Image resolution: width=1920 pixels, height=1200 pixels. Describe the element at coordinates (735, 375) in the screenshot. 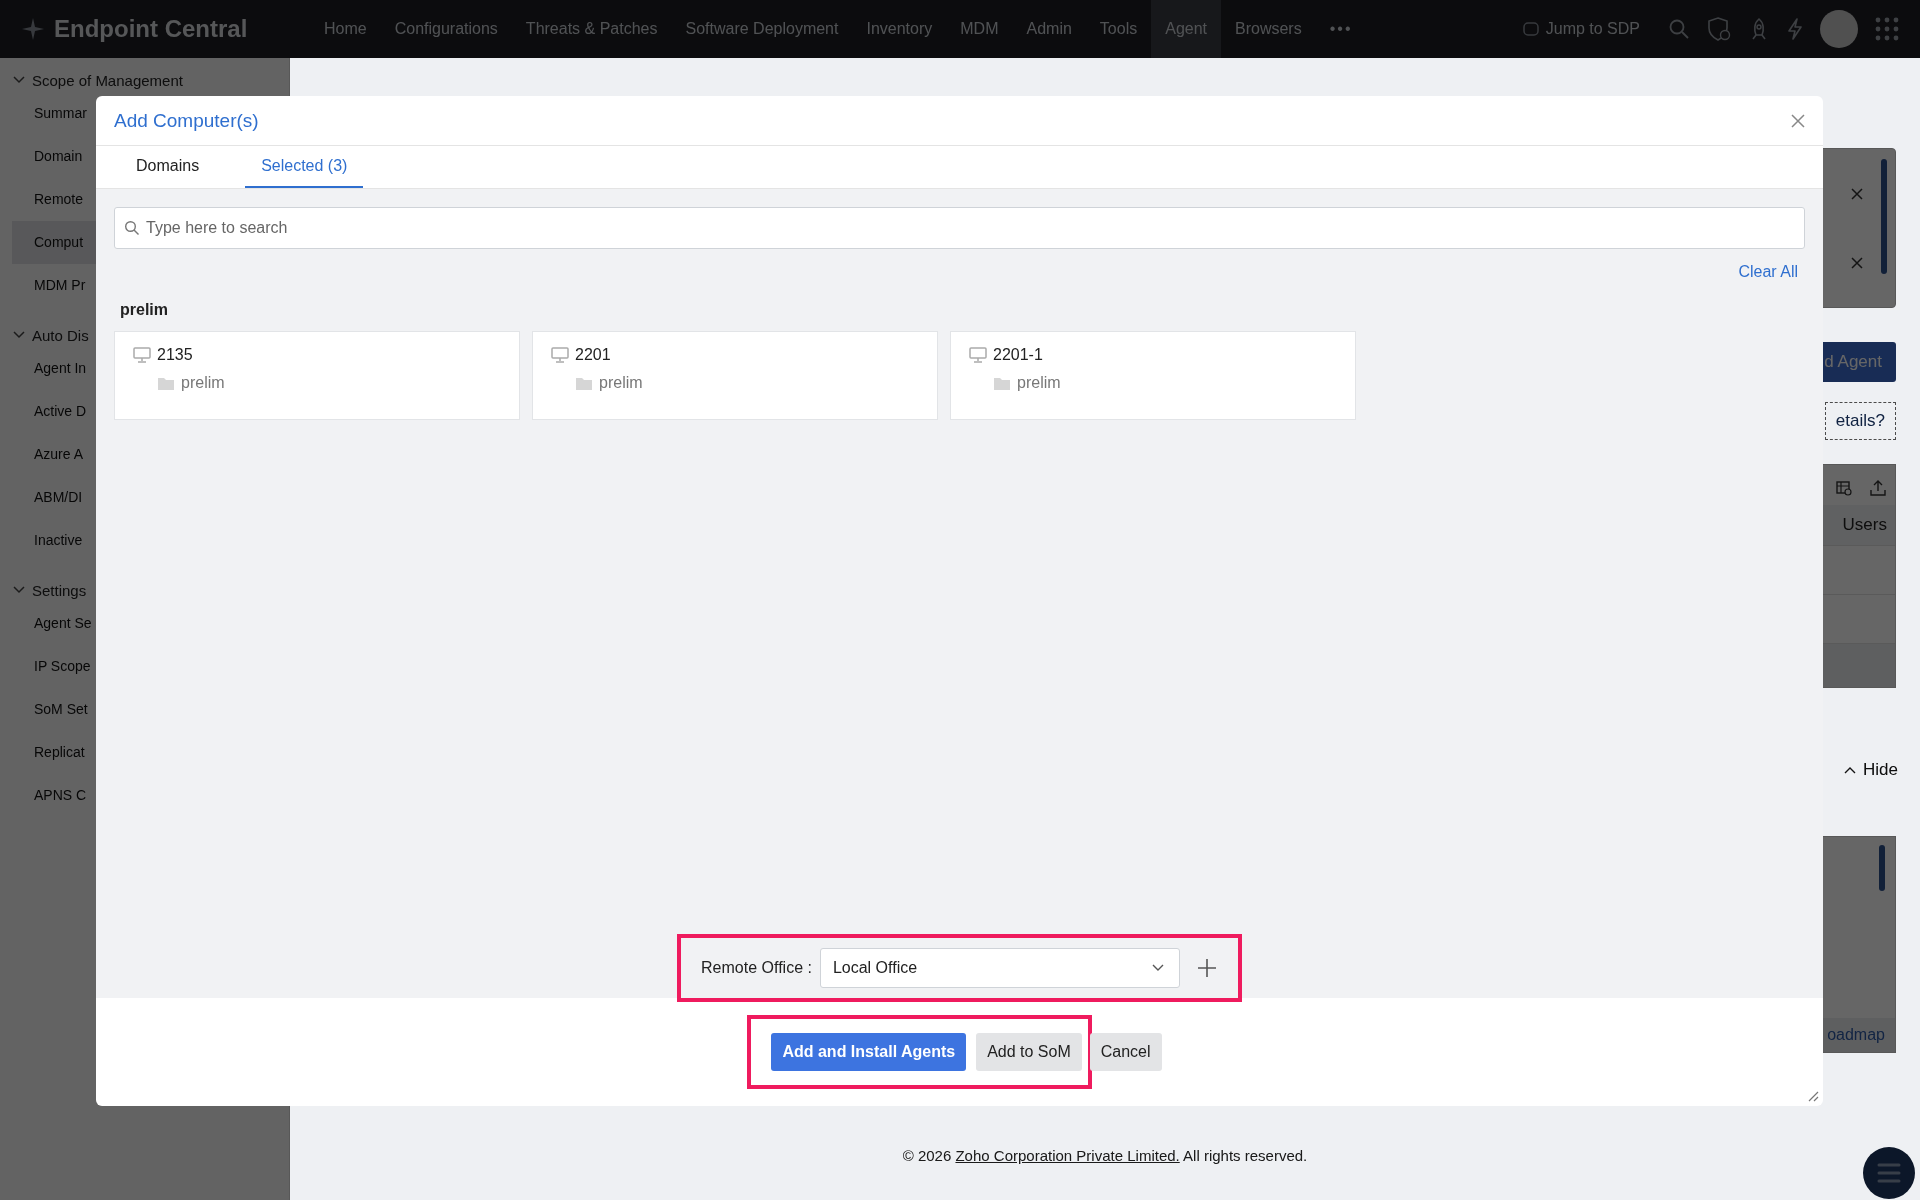

I see `computer-card: 2201 prelim` at that location.